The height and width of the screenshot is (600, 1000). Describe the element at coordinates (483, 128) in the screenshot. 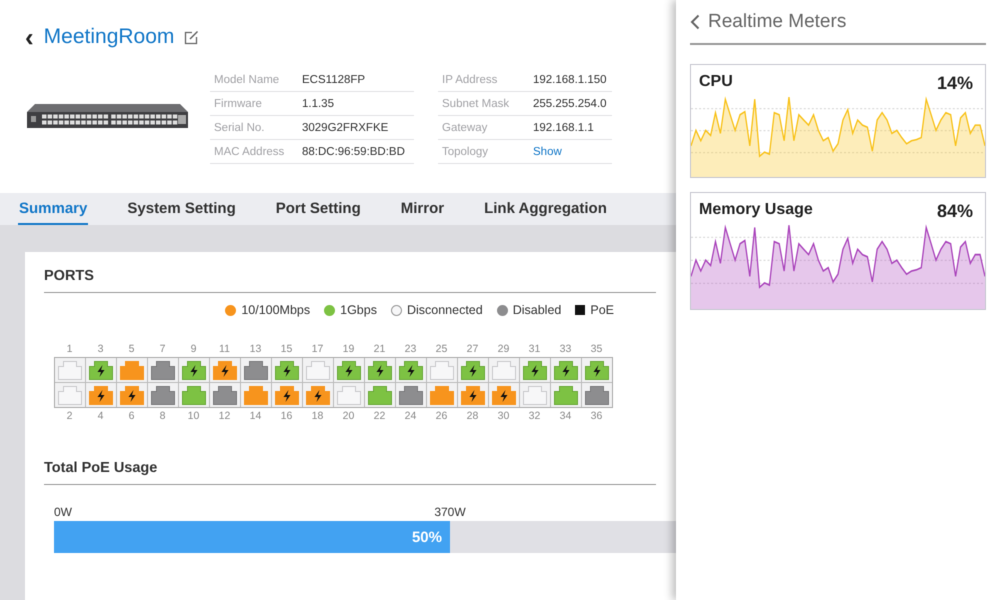

I see `field-label: Gateway` at that location.